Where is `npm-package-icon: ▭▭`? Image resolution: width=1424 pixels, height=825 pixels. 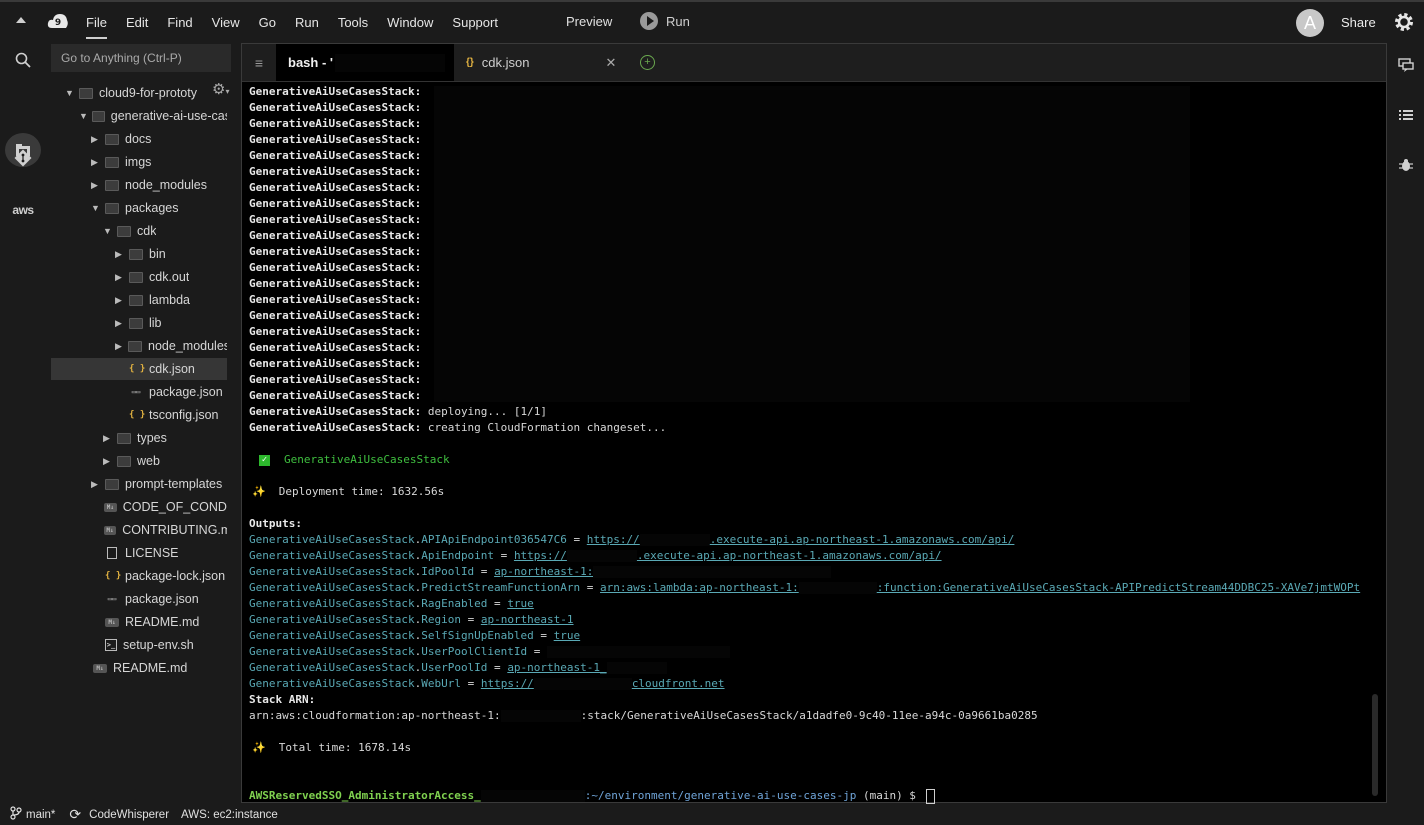
npm-package-icon: ▭▭ is located at coordinates (136, 392).